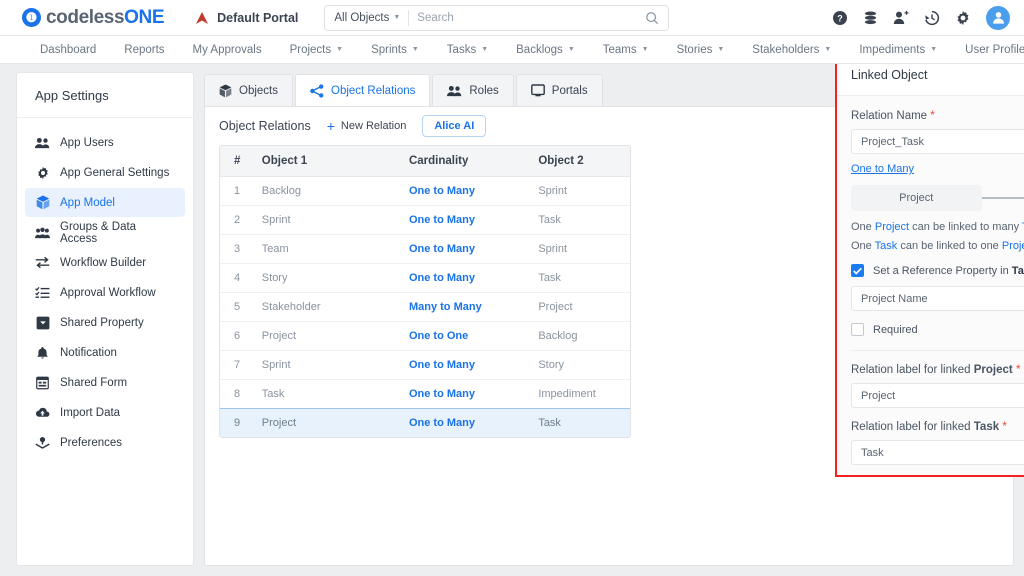 This screenshot has height=576, width=1024. Describe the element at coordinates (937, 329) in the screenshot. I see `required-checkbox-row: Required` at that location.